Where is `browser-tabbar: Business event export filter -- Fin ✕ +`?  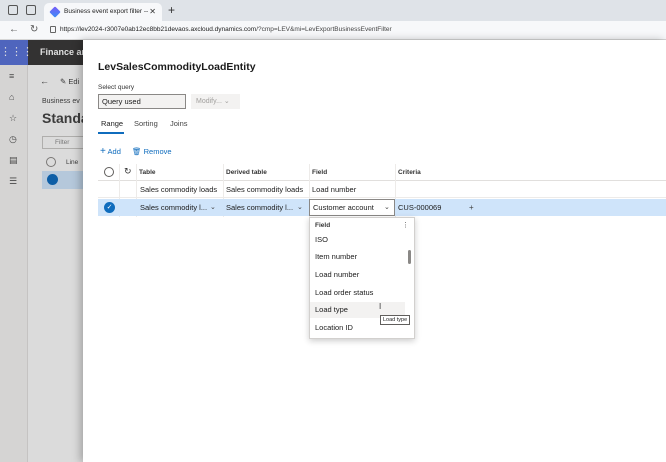 browser-tabbar: Business event export filter -- Fin ✕ + is located at coordinates (333, 10).